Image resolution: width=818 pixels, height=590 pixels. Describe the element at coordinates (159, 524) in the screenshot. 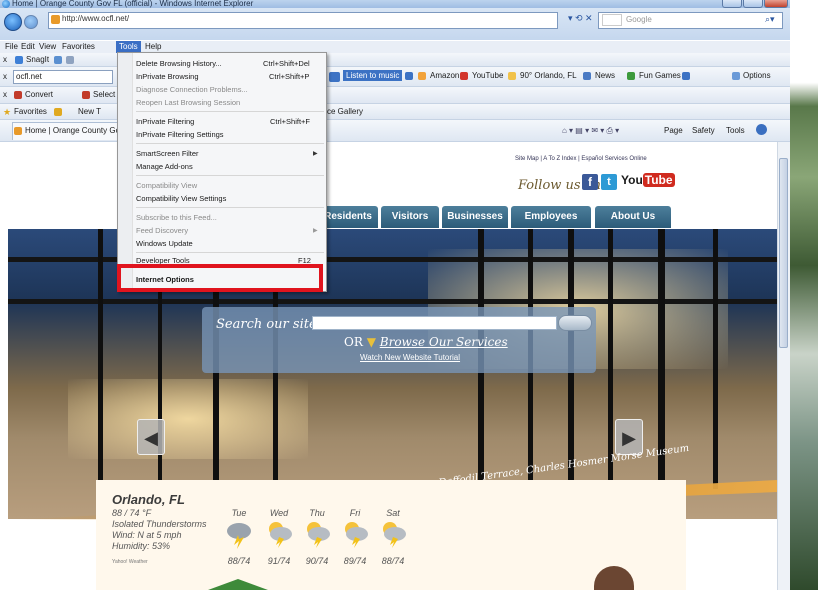

I see `weather-condition: Isolated Thunderstorms` at that location.